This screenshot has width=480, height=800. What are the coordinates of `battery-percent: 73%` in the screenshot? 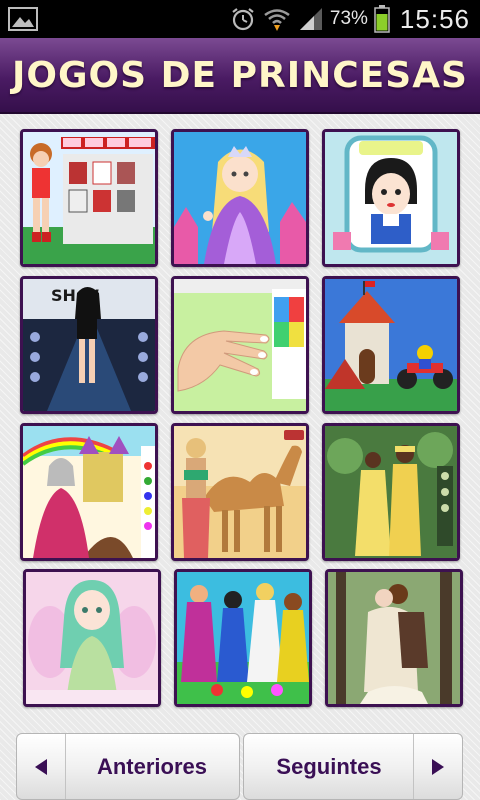 It's located at (348, 18).